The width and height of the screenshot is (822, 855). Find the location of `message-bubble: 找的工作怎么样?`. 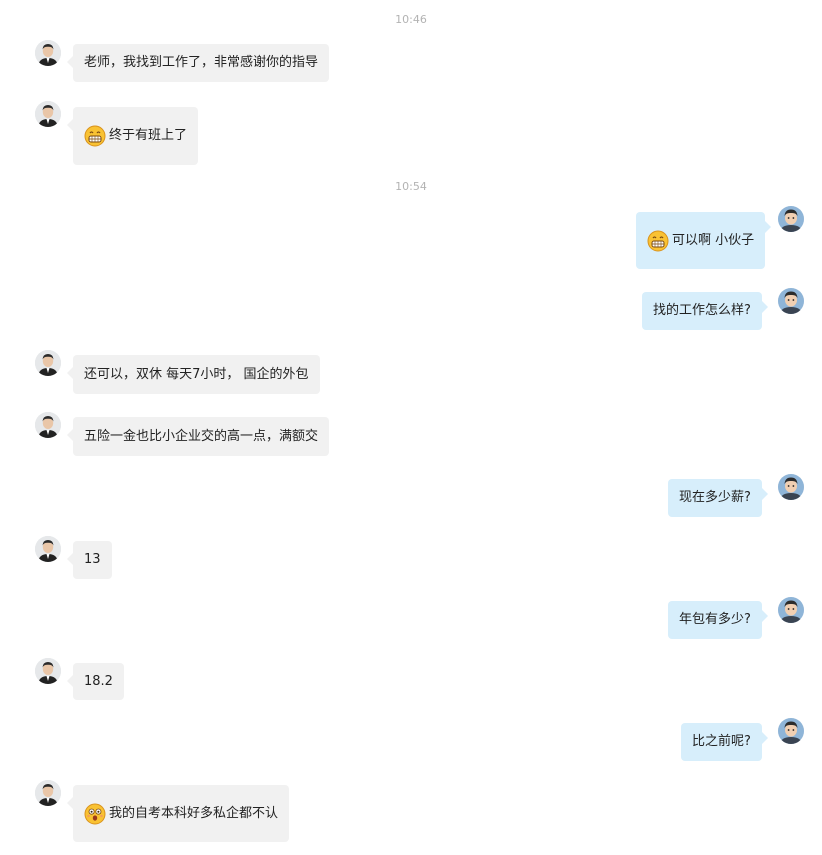

message-bubble: 找的工作怎么样? is located at coordinates (705, 311).